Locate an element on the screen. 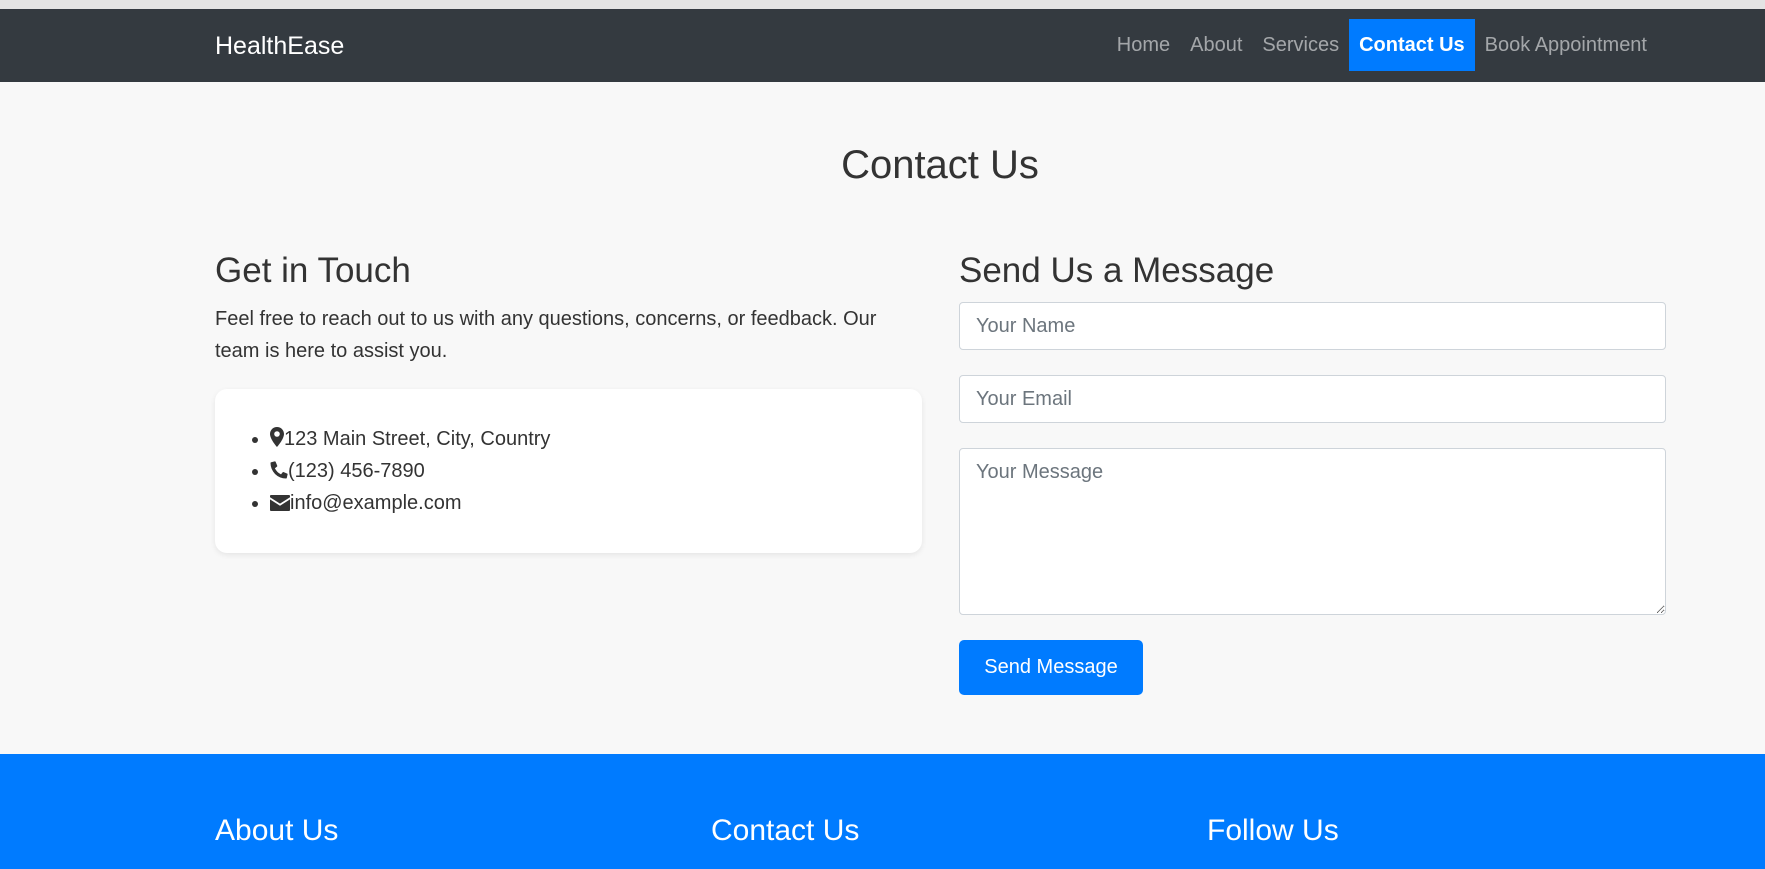  phone-icon is located at coordinates (279, 470).